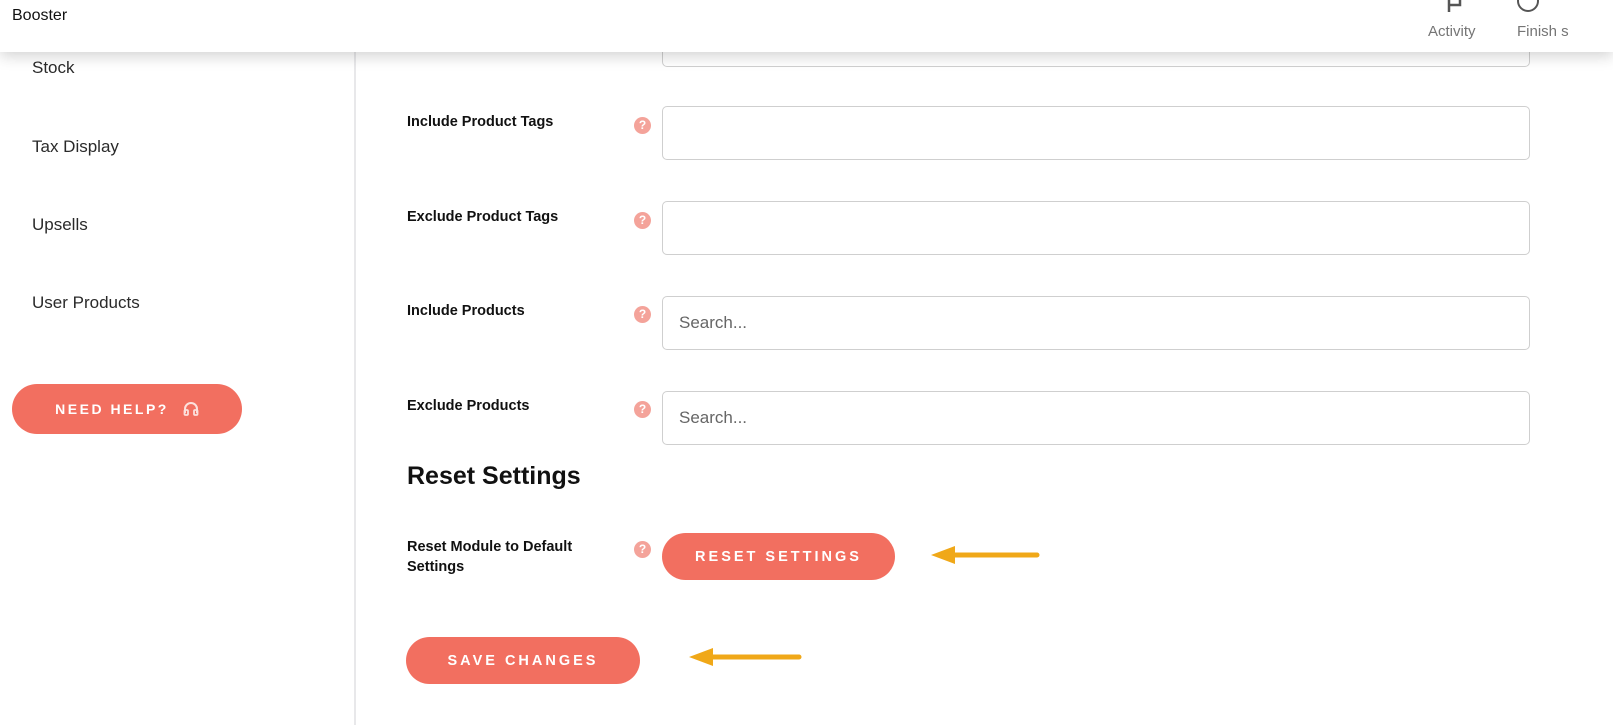  Describe the element at coordinates (468, 406) in the screenshot. I see `exclude-products-label: Exclude Products` at that location.